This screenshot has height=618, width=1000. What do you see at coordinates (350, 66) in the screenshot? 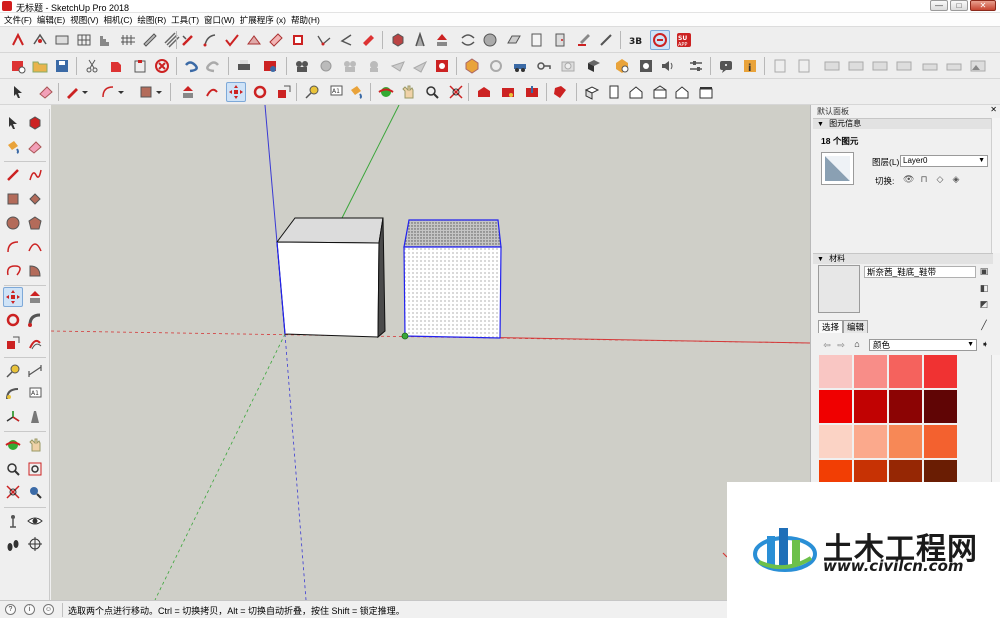
I see `reel-gray-icon` at bounding box center [350, 66].